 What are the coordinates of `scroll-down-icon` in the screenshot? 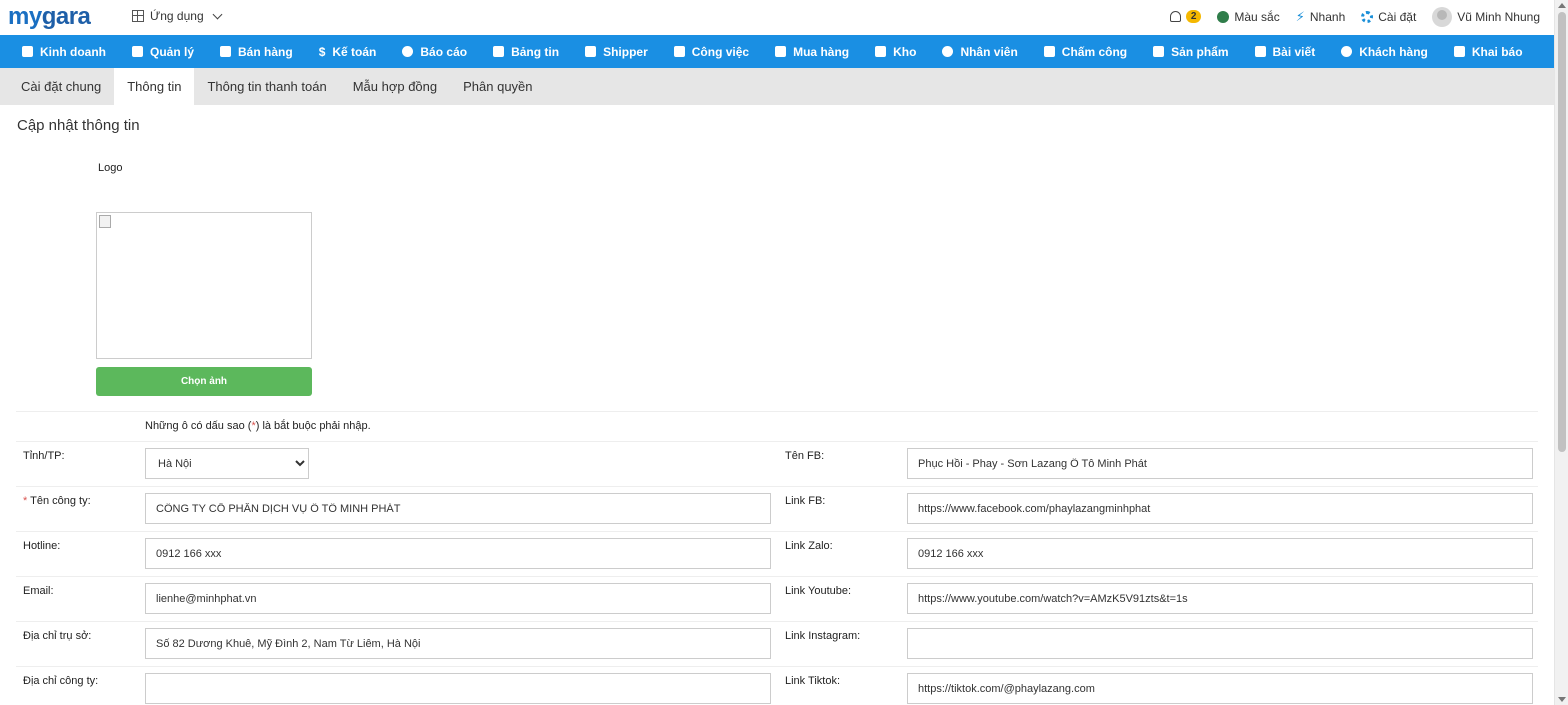 It's located at (1562, 699).